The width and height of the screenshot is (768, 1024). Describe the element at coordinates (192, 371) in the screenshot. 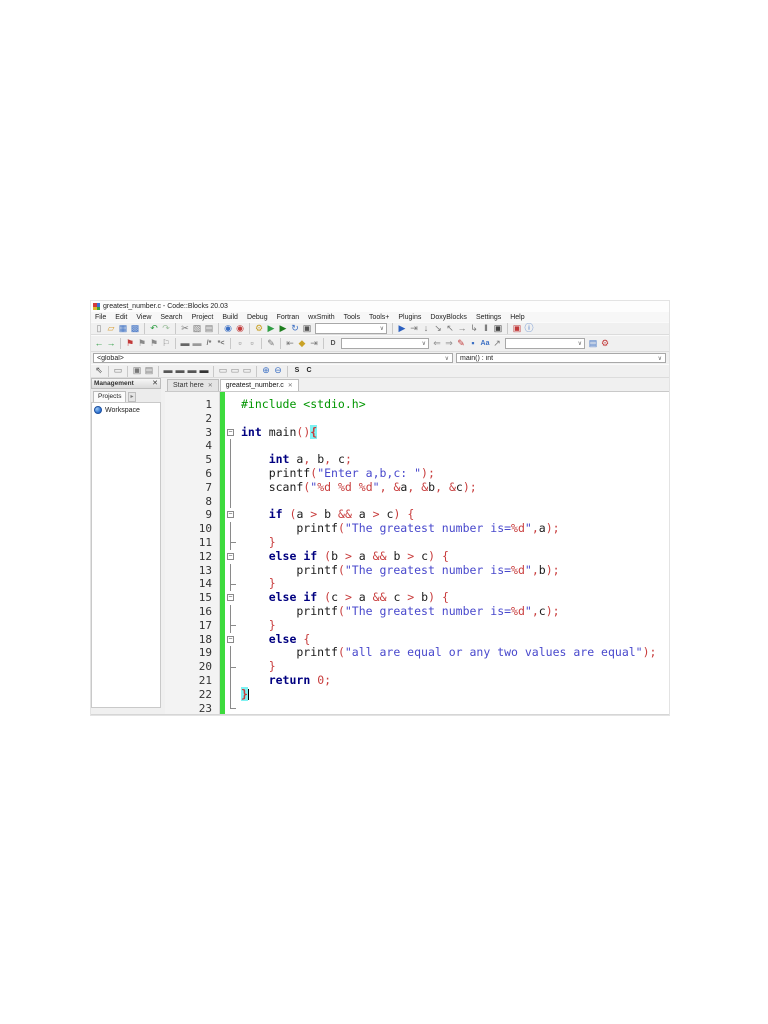

I see `bar-tool-3-icon: ▬` at that location.